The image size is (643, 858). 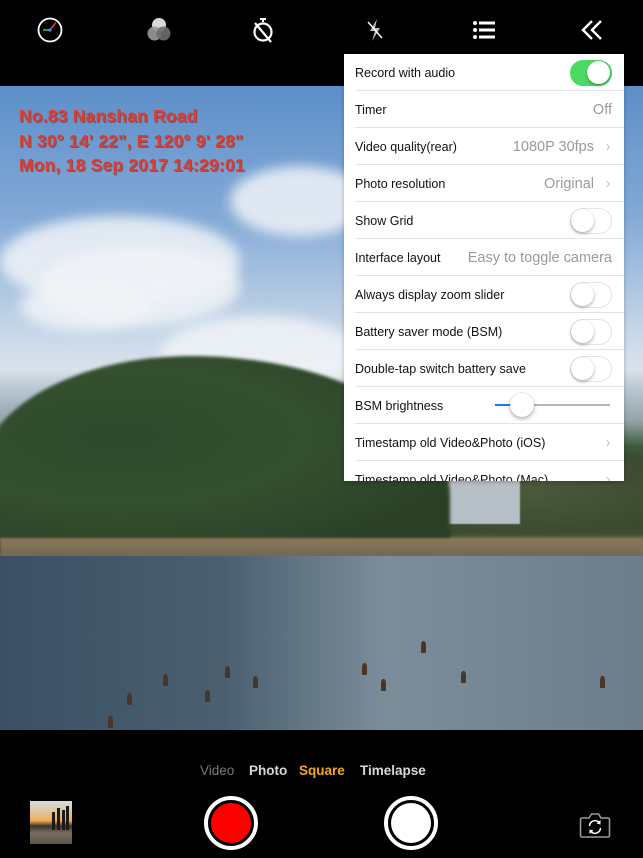 I want to click on mode-timelapse: Timelapse, so click(x=393, y=770).